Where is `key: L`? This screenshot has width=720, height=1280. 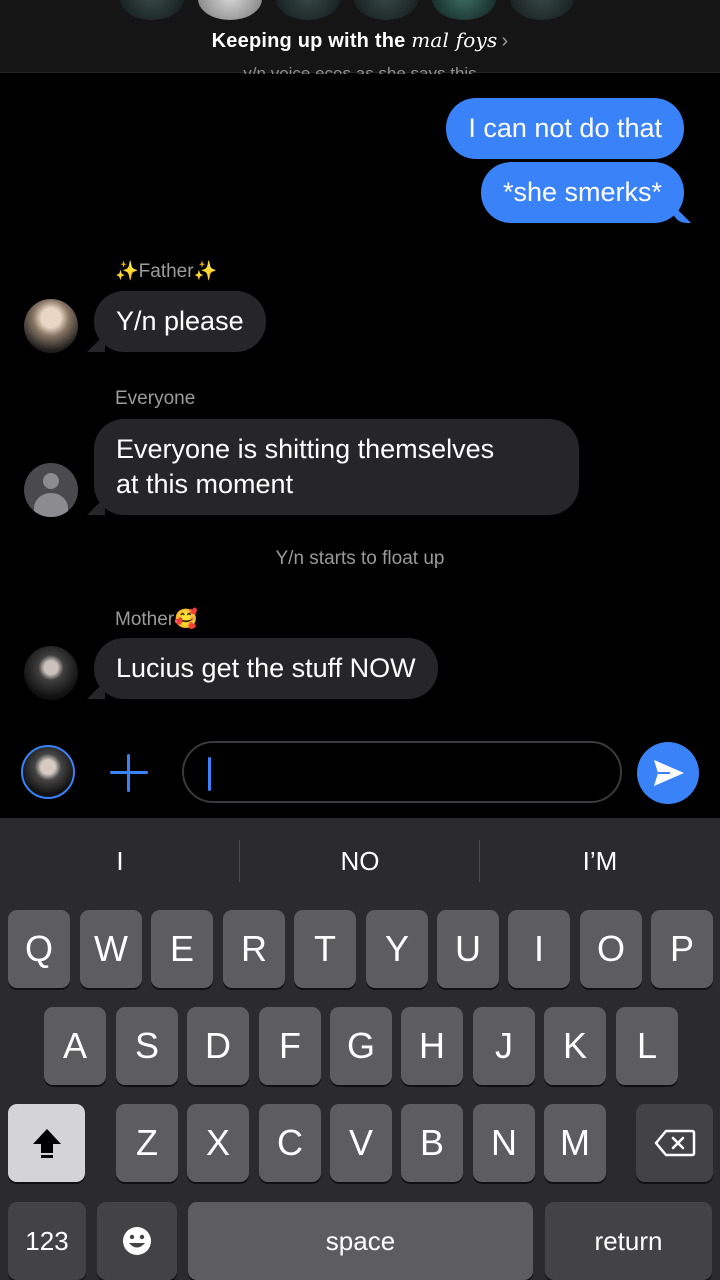 key: L is located at coordinates (647, 1046).